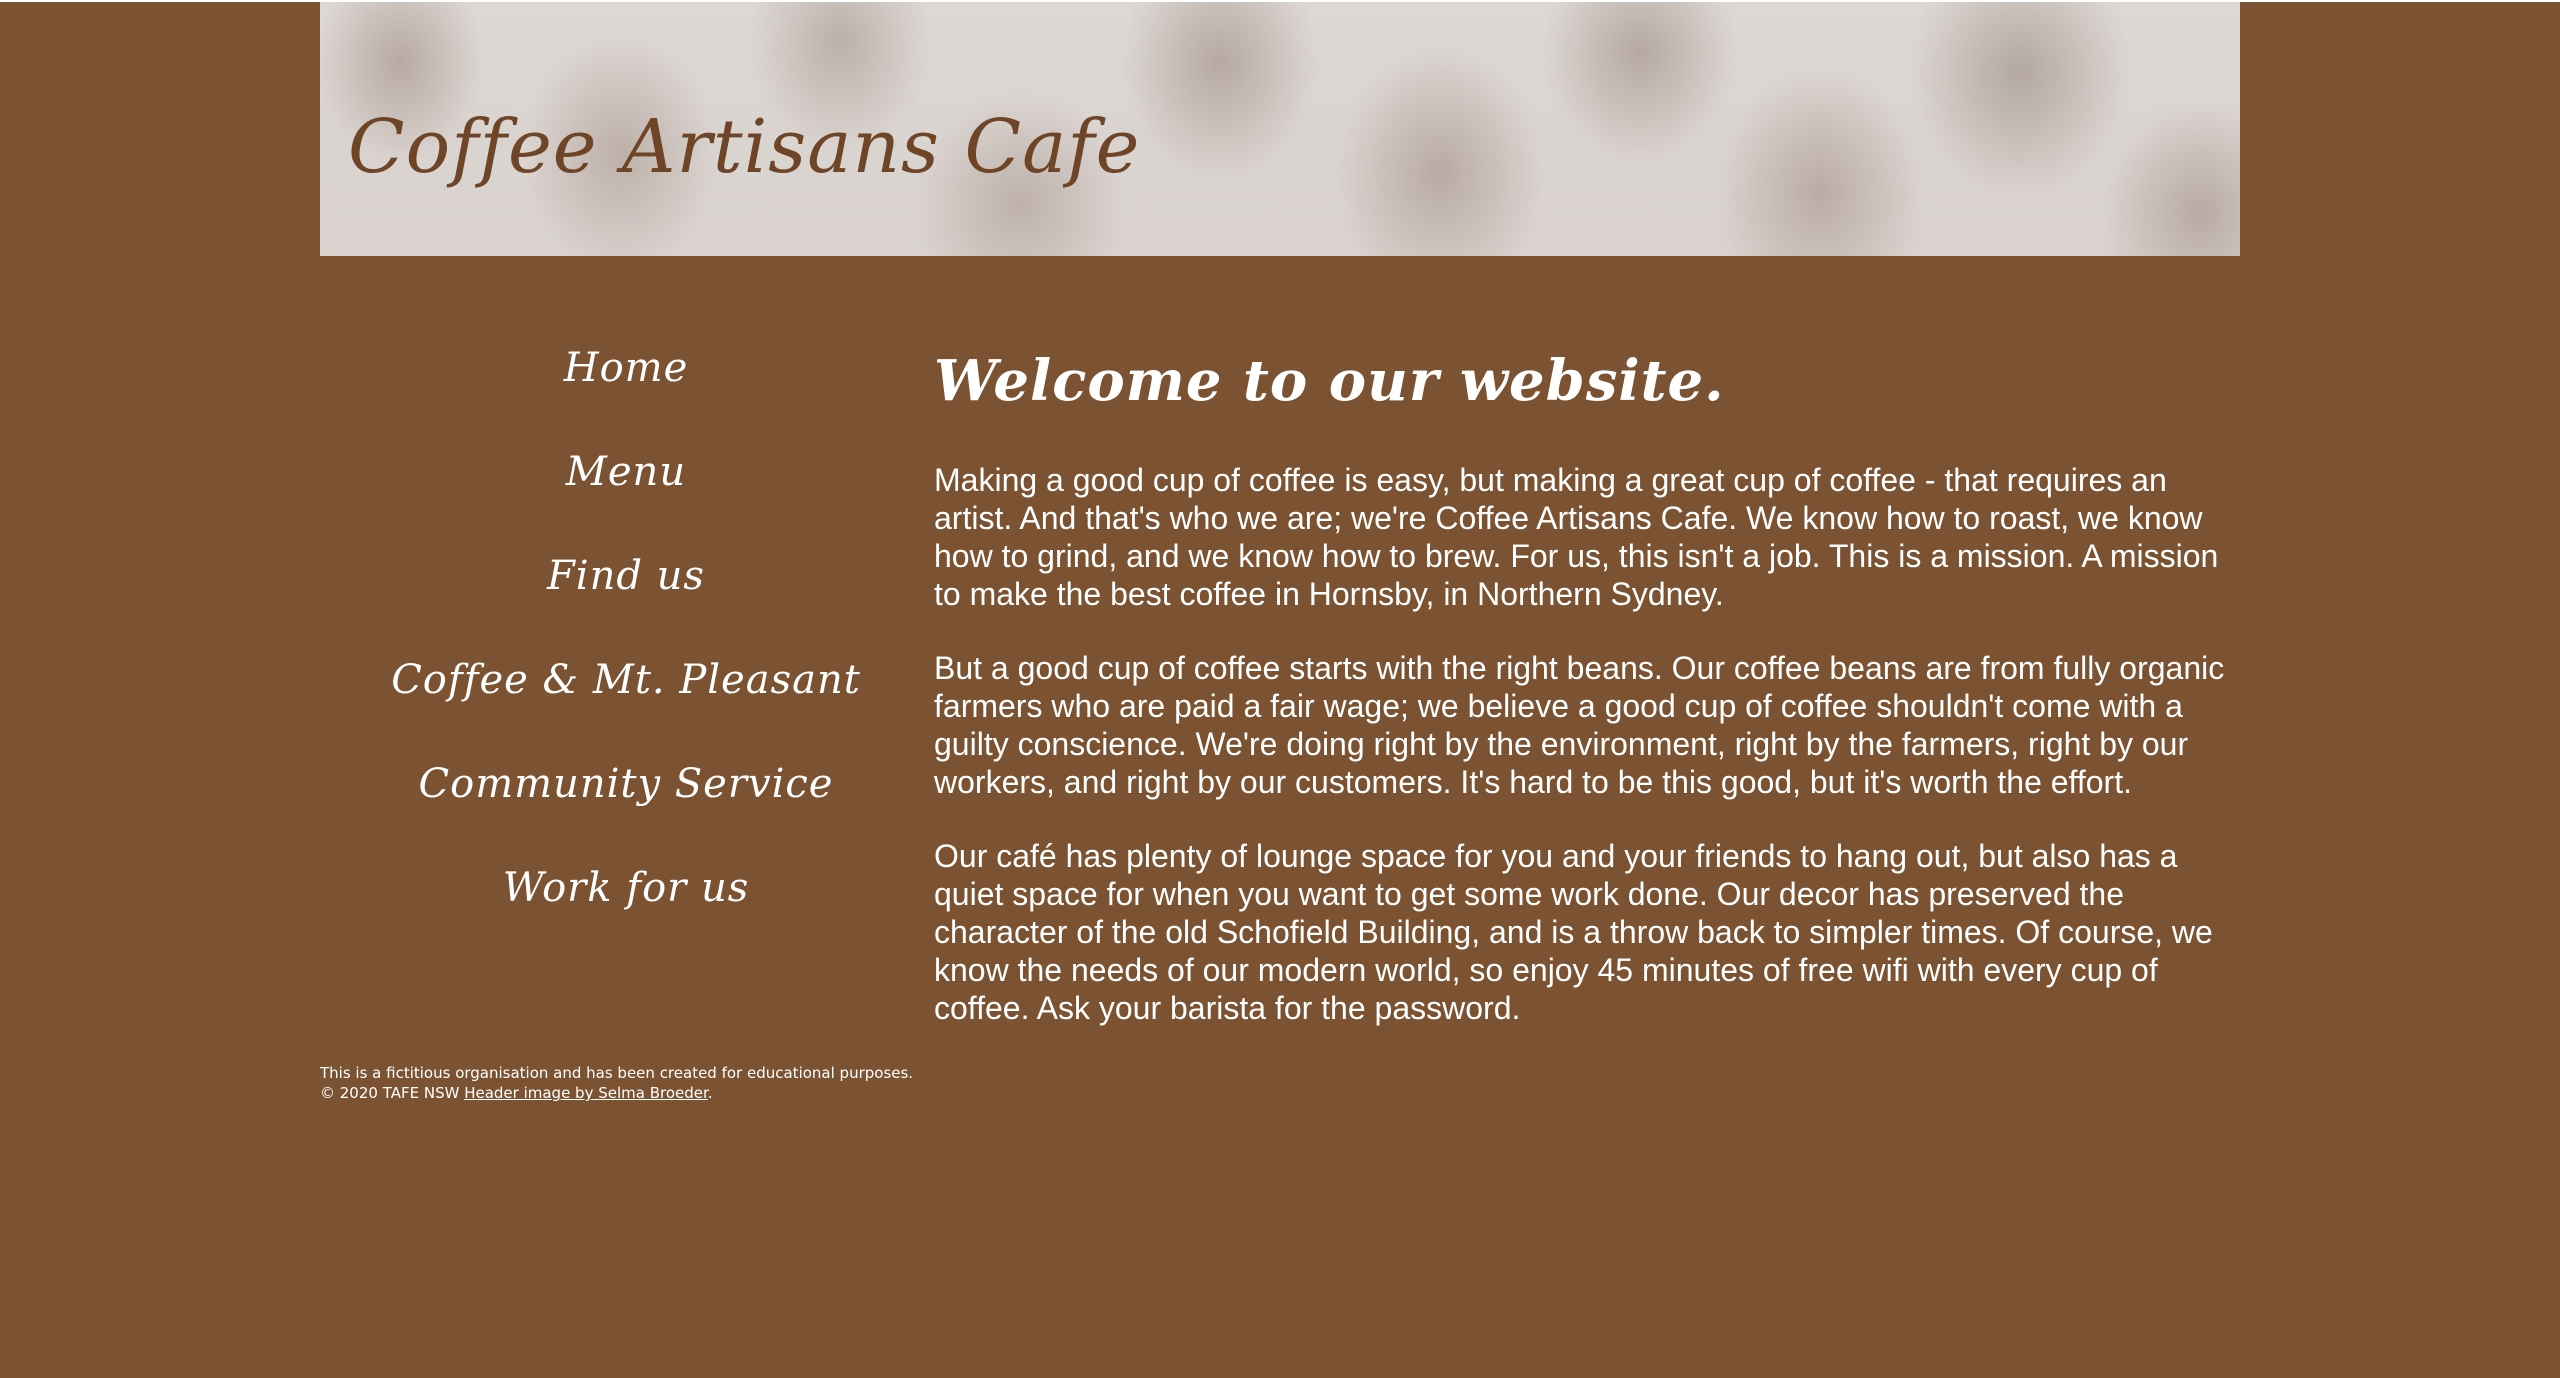 The image size is (2560, 1378). I want to click on footer-period: ., so click(710, 1093).